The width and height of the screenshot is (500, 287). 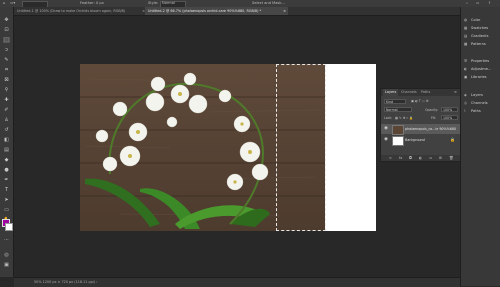 What do you see at coordinates (449, 117) in the screenshot?
I see `fill-input: 100%` at bounding box center [449, 117].